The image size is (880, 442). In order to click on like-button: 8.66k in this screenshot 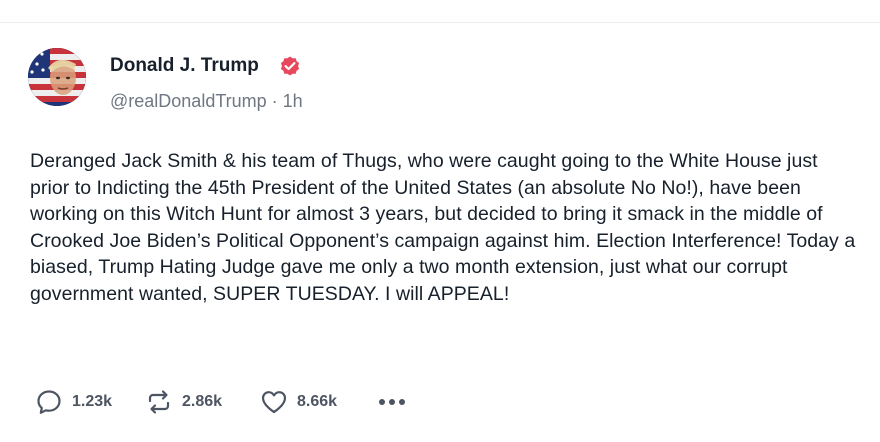, I will do `click(318, 402)`.